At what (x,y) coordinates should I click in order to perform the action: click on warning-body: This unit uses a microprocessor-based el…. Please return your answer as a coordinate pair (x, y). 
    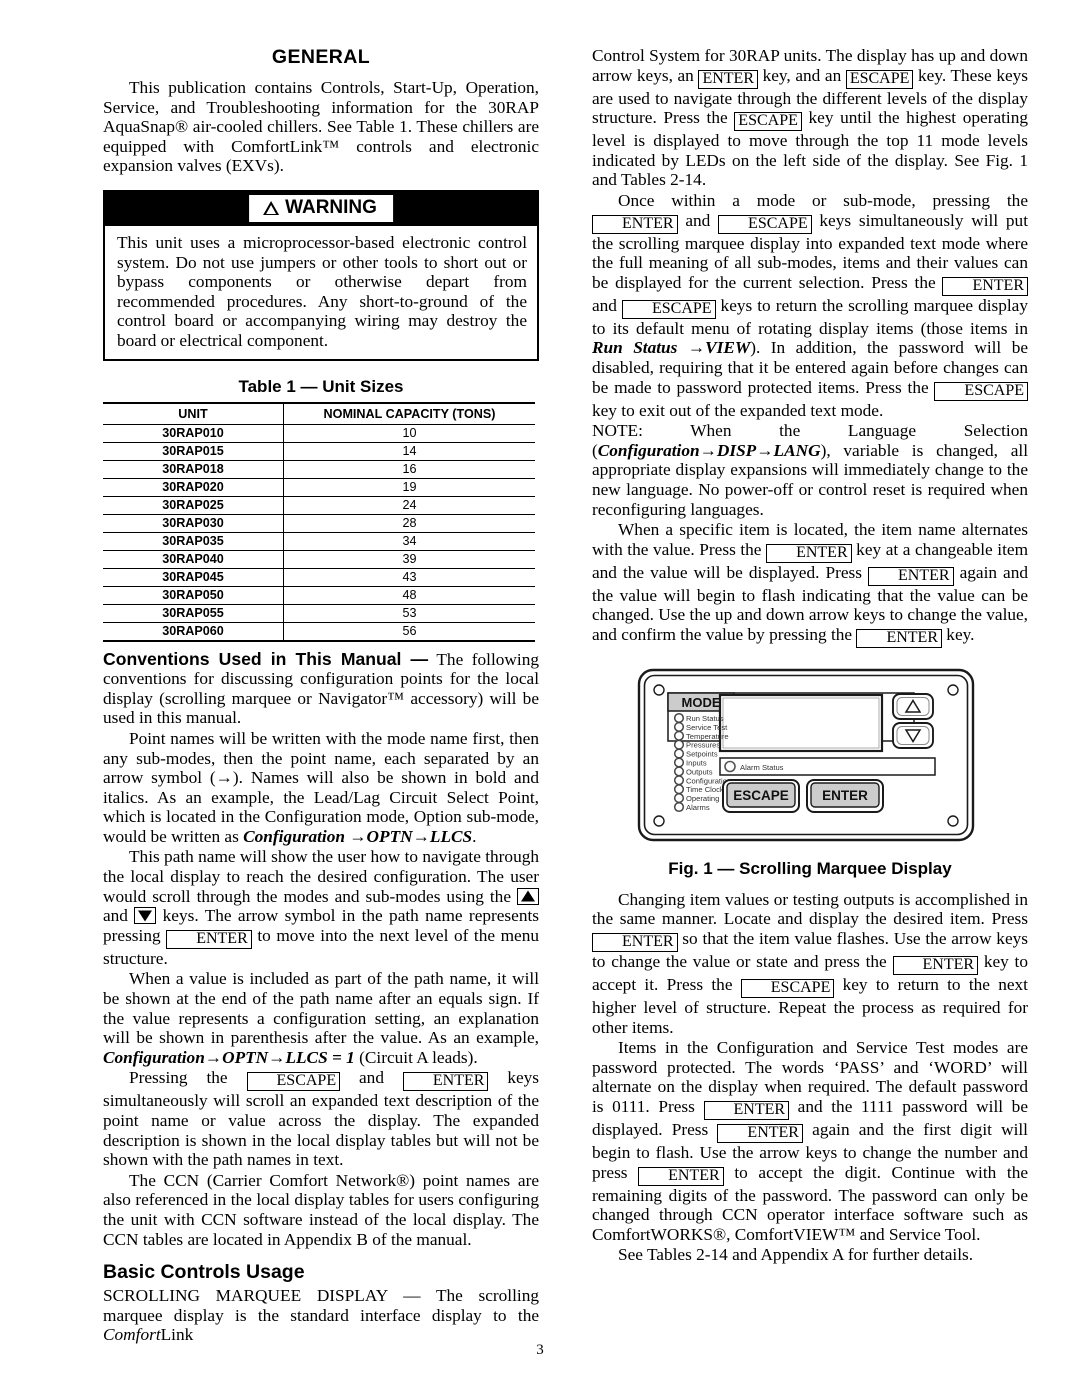
    Looking at the image, I should click on (321, 292).